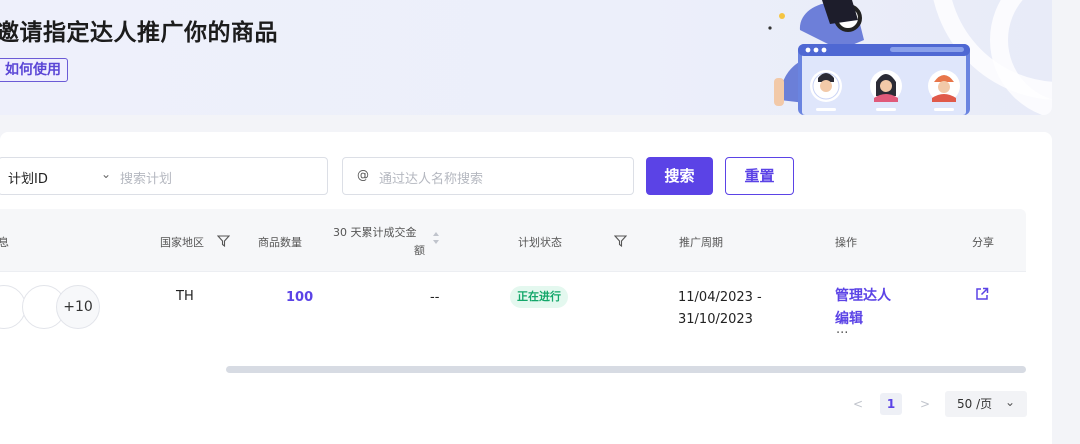  I want to click on col-header-info: 息, so click(4, 242).